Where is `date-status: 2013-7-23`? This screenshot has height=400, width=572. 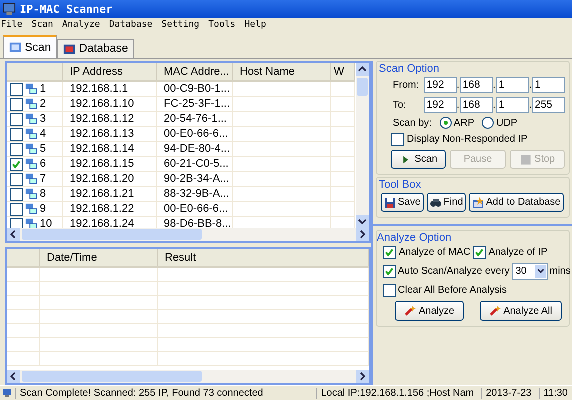
date-status: 2013-7-23 is located at coordinates (508, 393).